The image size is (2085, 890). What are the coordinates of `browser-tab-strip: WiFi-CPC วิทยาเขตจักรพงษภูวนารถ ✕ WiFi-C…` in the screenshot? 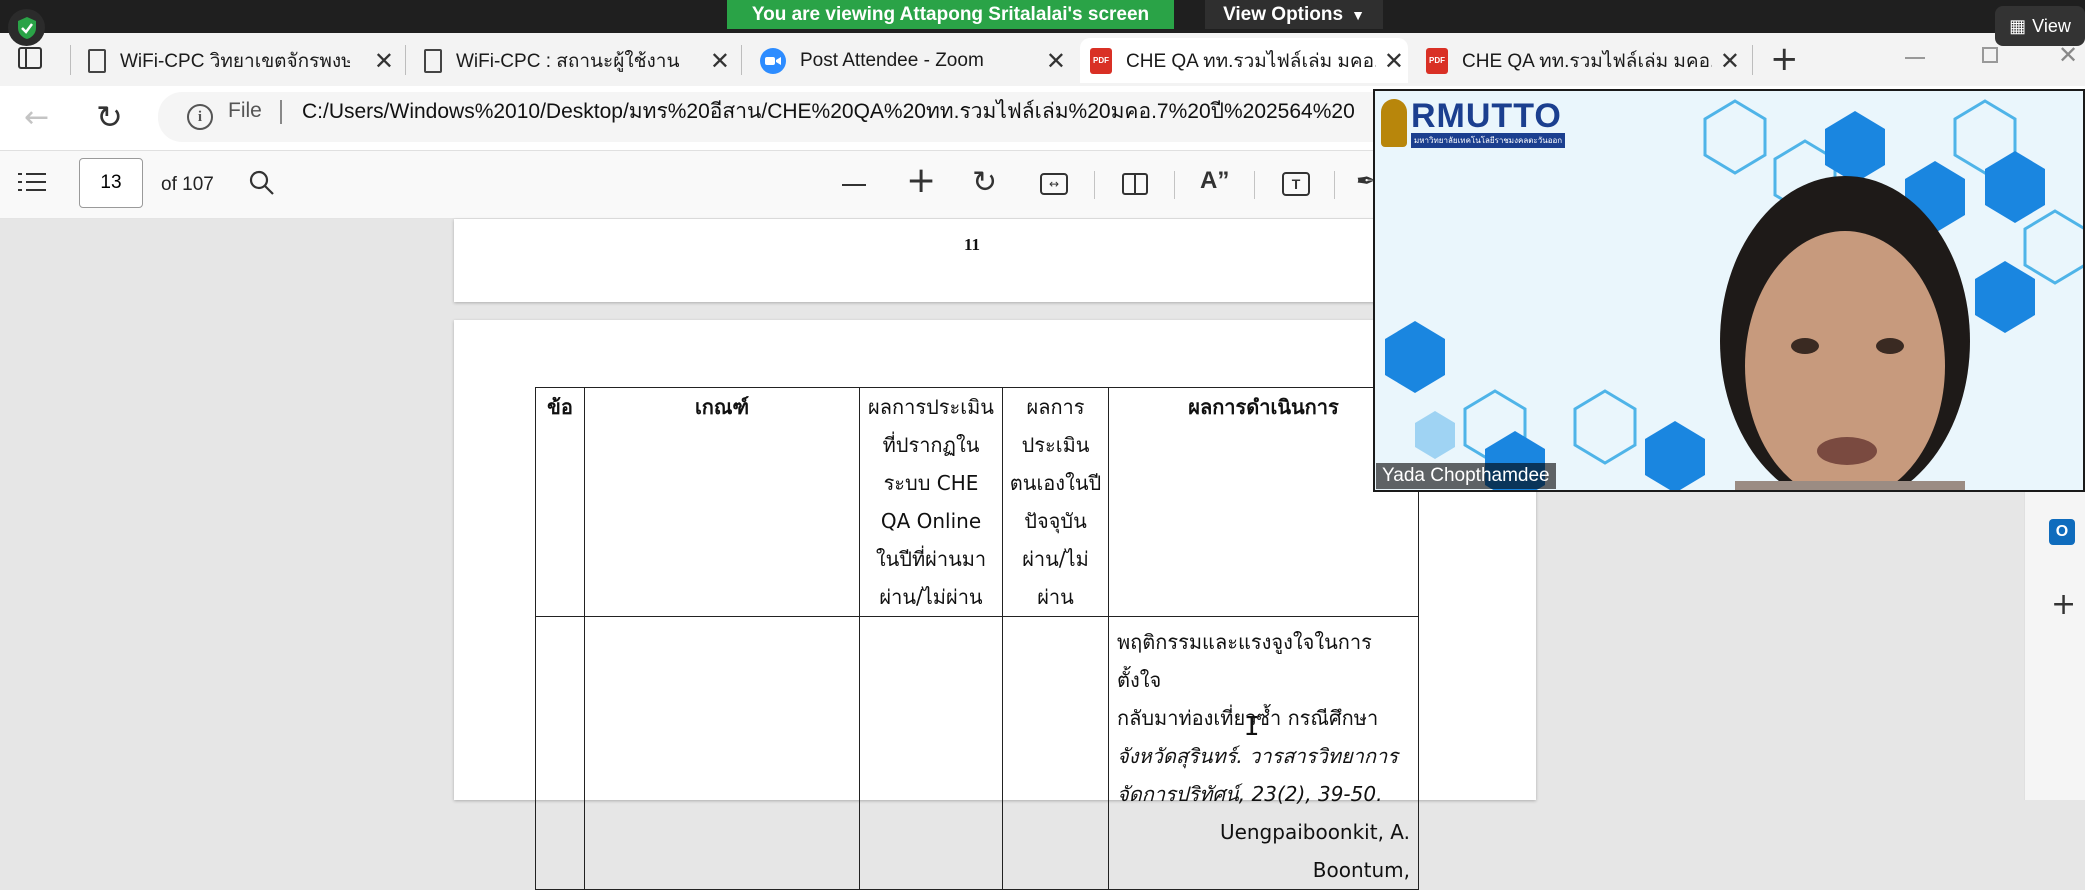 It's located at (1042, 59).